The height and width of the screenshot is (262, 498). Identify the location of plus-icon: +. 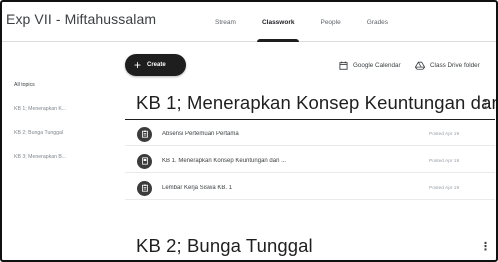
(138, 64).